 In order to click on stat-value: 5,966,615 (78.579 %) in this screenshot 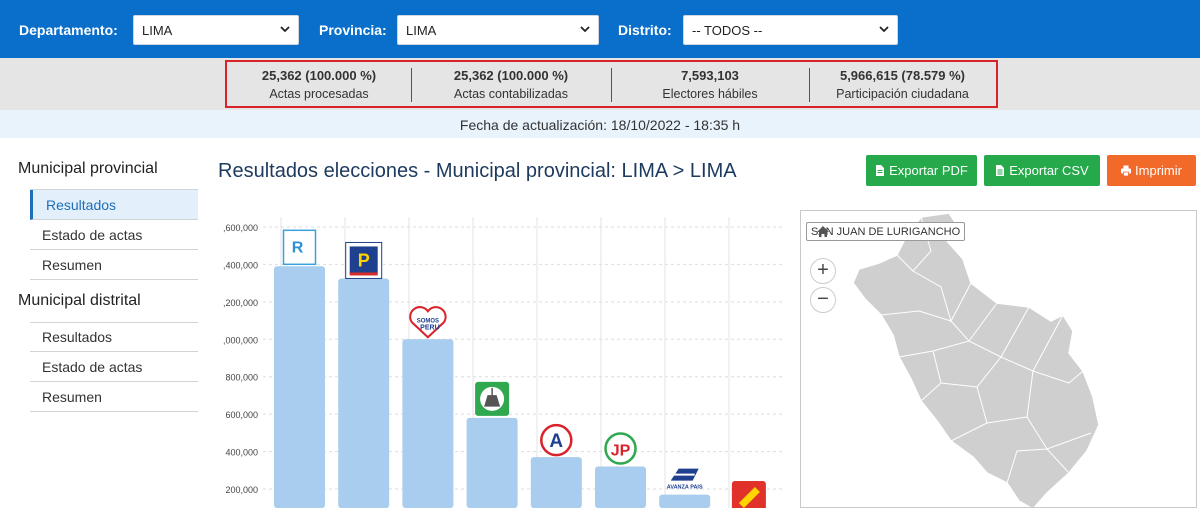, I will do `click(902, 75)`.